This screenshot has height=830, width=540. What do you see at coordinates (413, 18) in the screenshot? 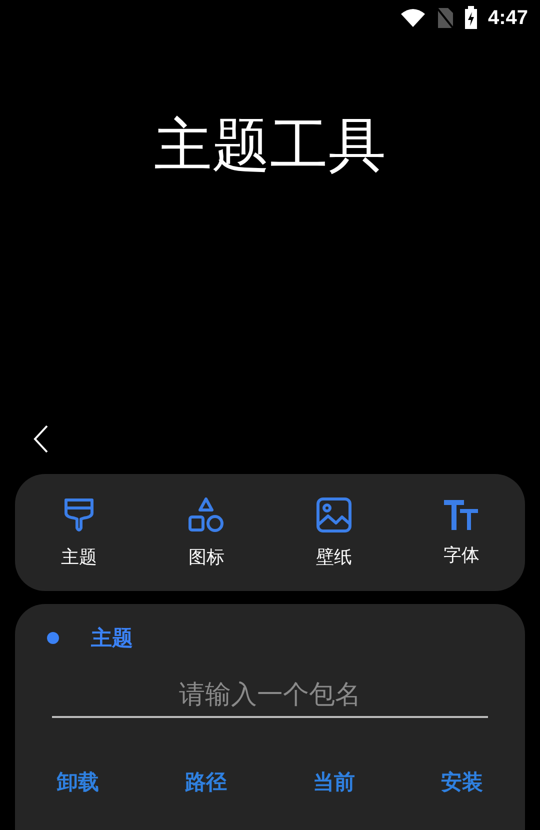
I see `wifi-icon` at bounding box center [413, 18].